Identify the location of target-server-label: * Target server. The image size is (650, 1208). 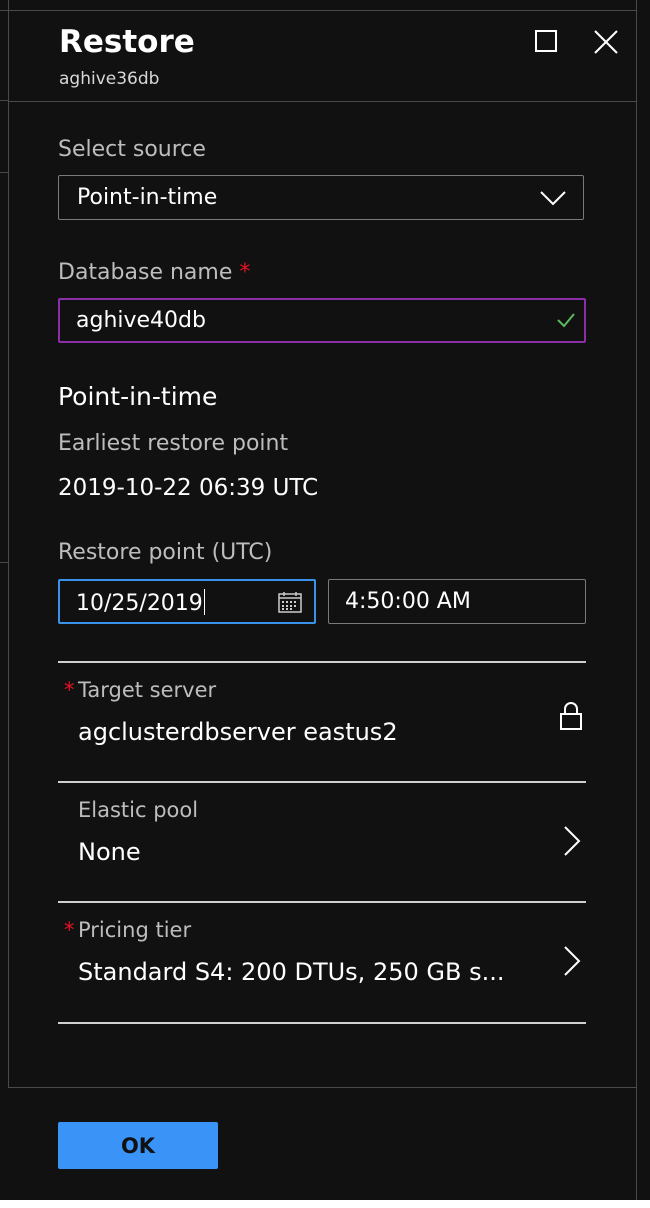
(140, 690).